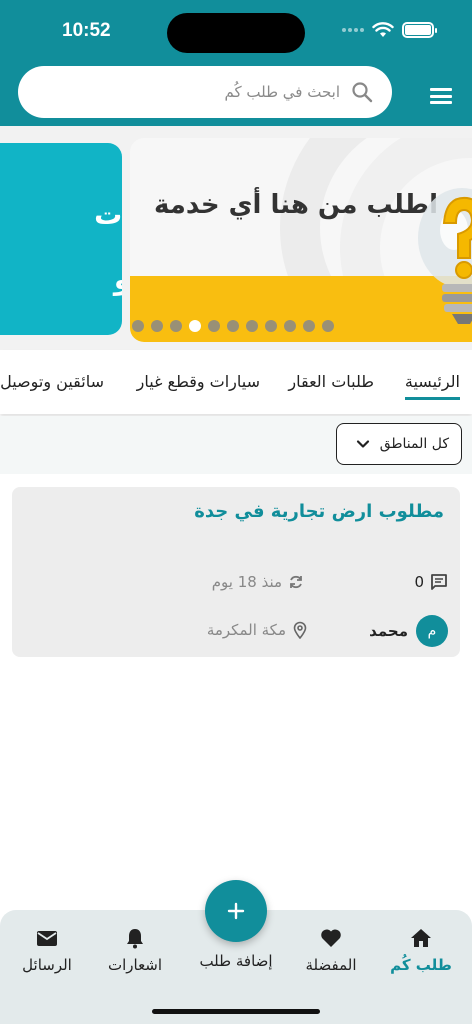  What do you see at coordinates (301, 240) in the screenshot?
I see `banner-slide-current: اطلب من هنا أي خدمة` at bounding box center [301, 240].